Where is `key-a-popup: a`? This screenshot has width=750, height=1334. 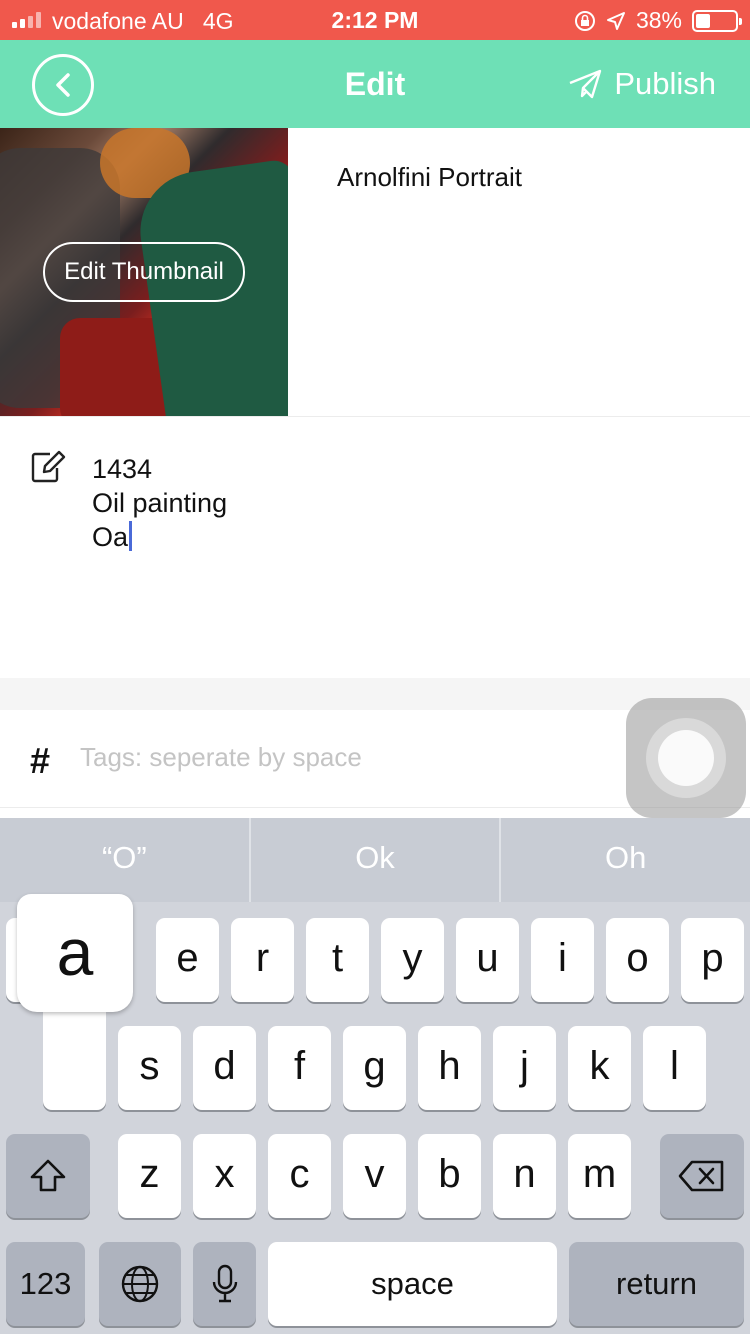
key-a-popup: a is located at coordinates (75, 1002).